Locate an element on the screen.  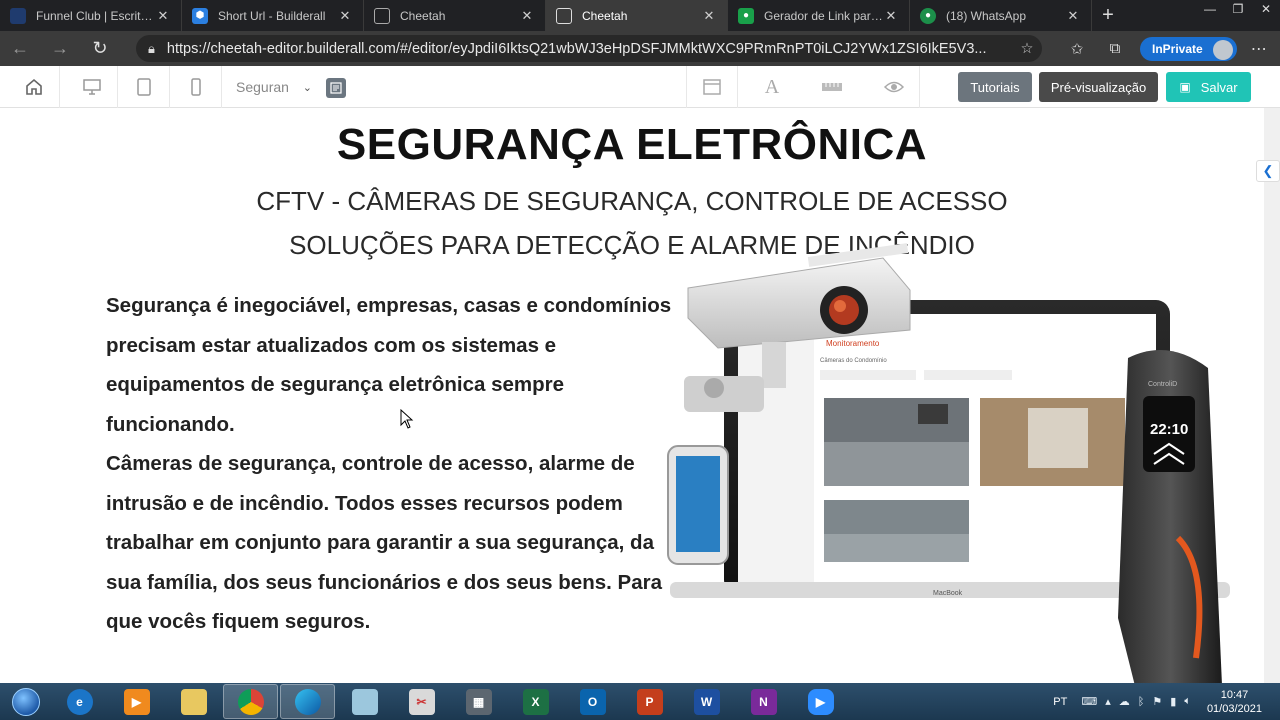
taskbar-onenote: N is located at coordinates (763, 701).